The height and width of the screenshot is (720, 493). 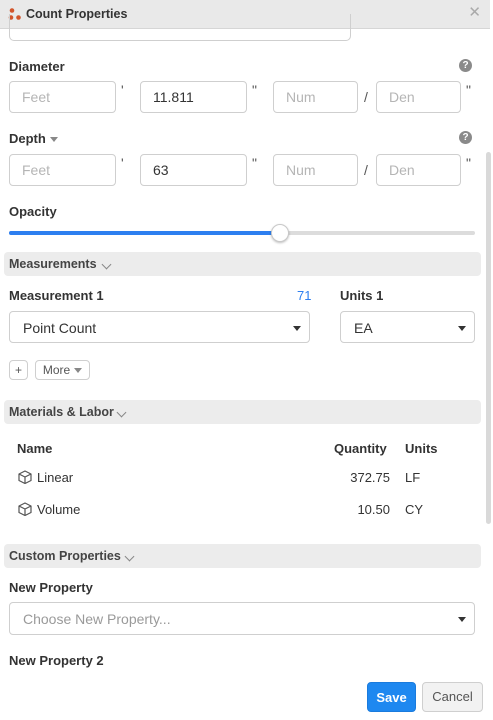 I want to click on row-quantity: 372.75, so click(x=370, y=477).